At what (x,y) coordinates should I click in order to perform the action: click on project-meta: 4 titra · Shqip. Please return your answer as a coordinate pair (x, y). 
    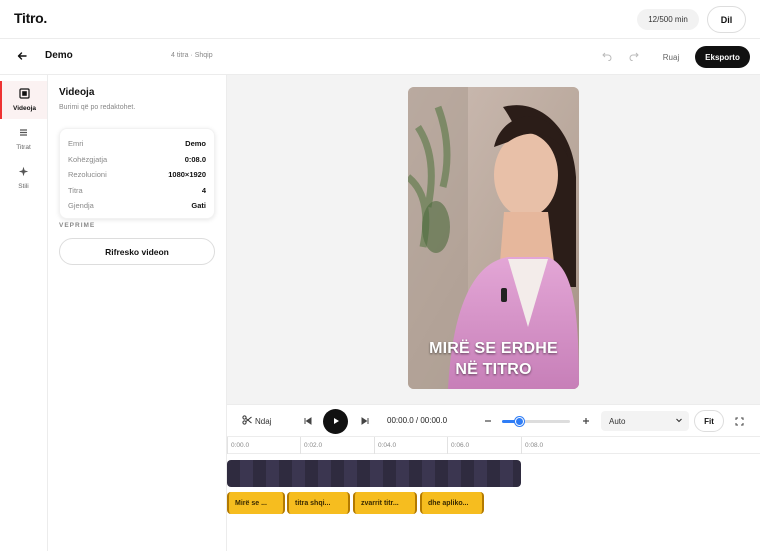
    Looking at the image, I should click on (192, 55).